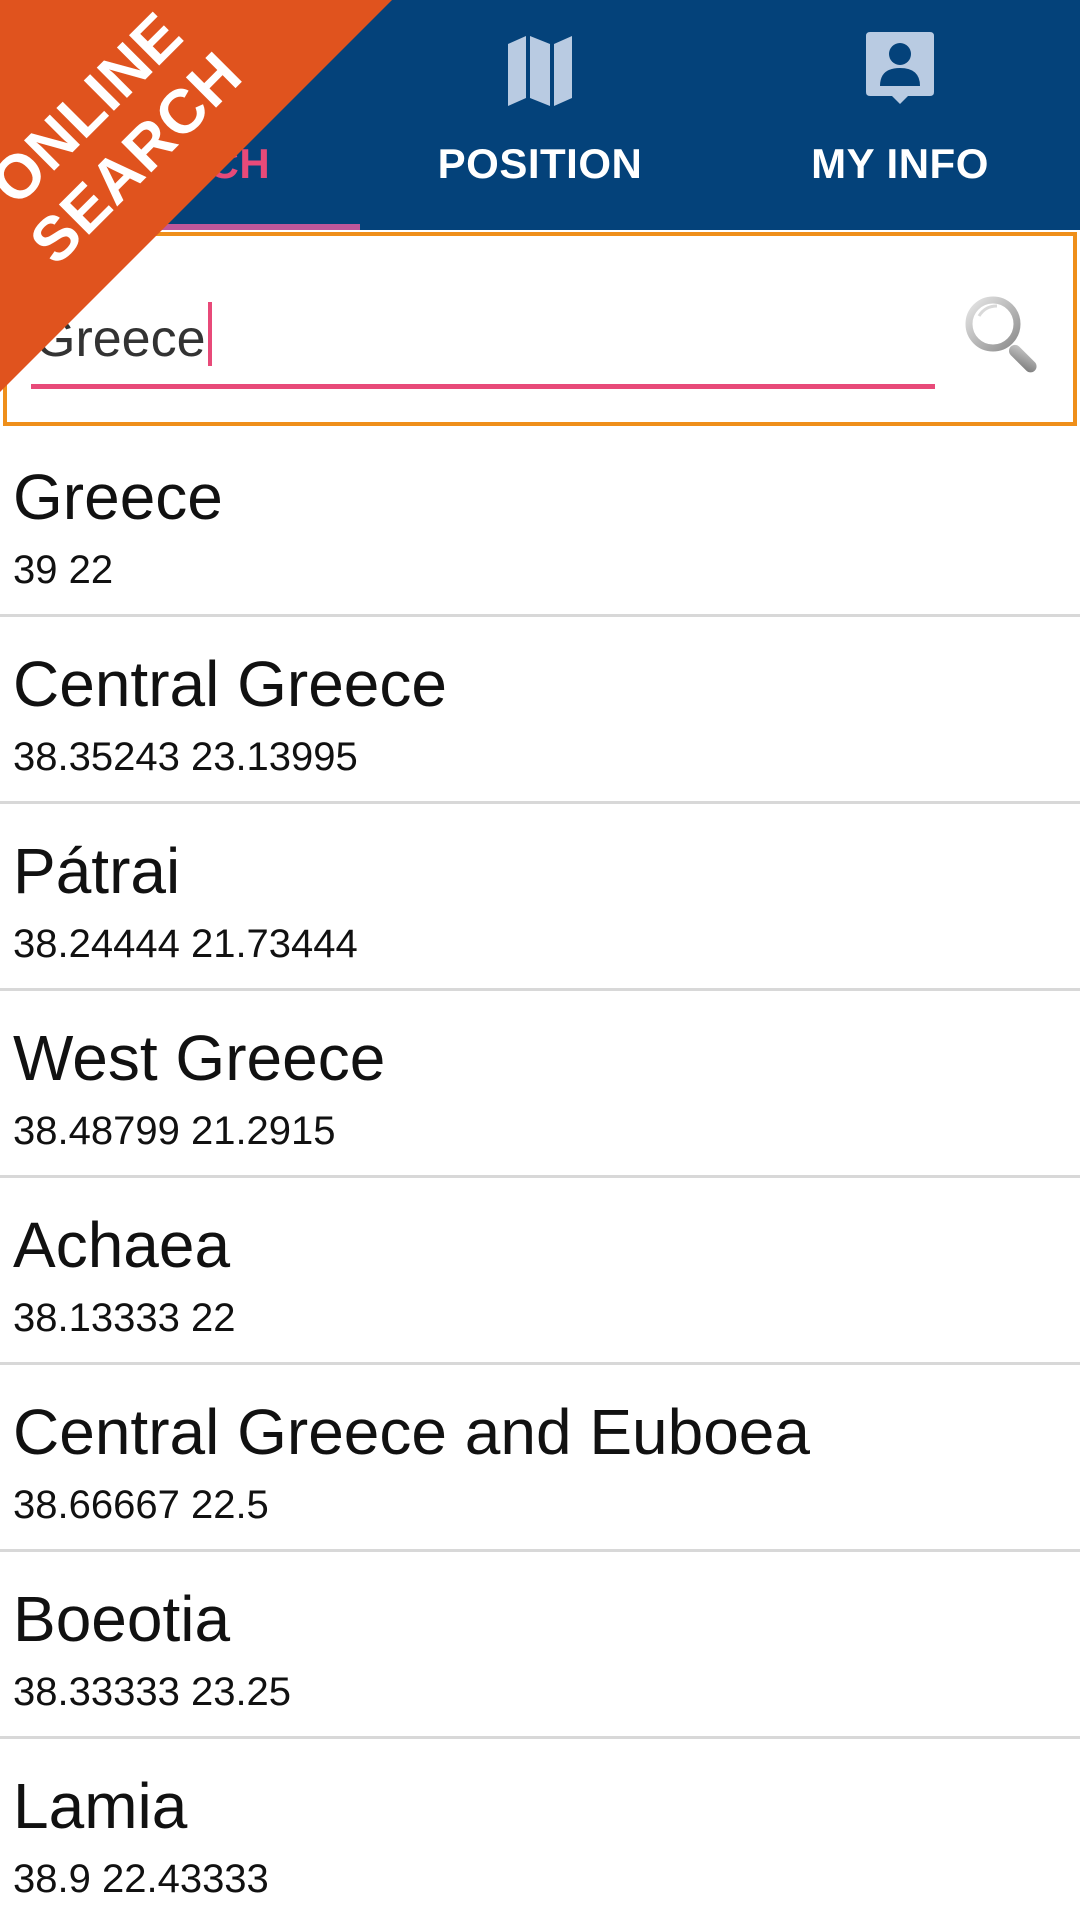 This screenshot has width=1080, height=1920. I want to click on tab-label-search: SEARCH, so click(180, 163).